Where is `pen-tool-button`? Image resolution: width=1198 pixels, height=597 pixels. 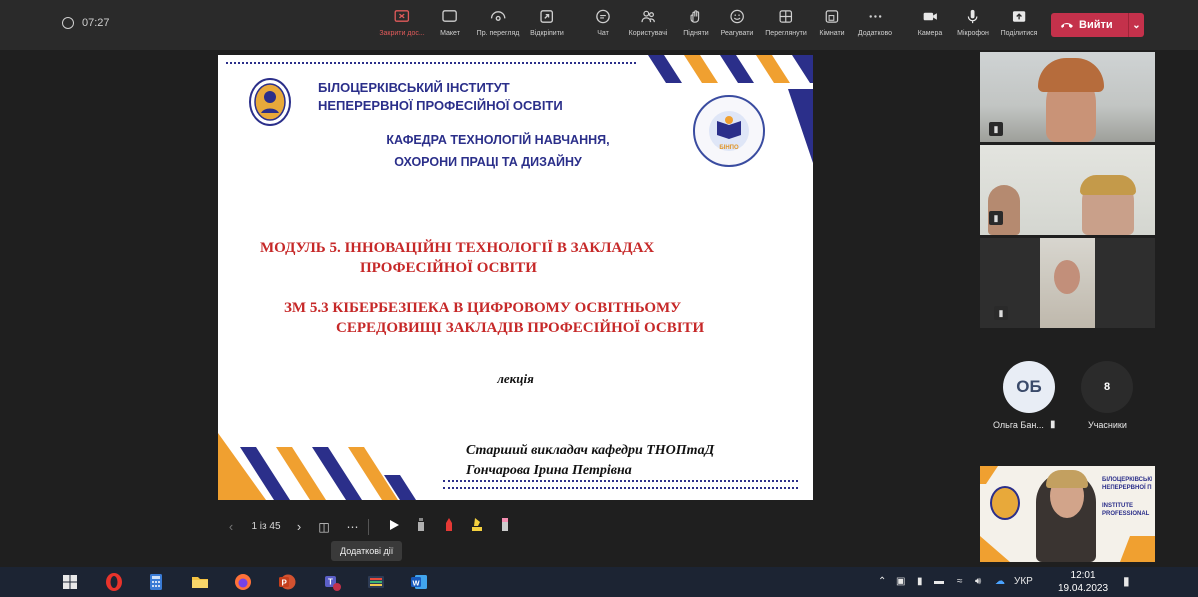 pen-tool-button is located at coordinates (421, 526).